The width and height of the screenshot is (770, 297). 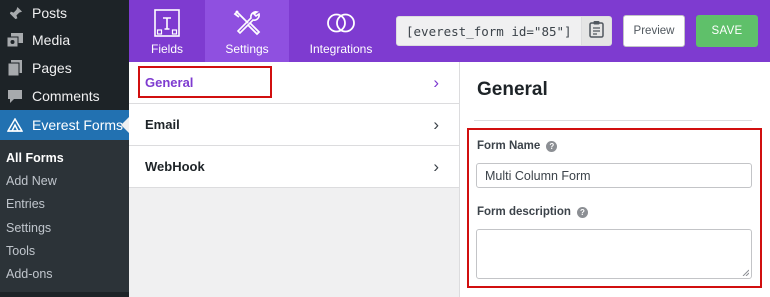 What do you see at coordinates (51, 40) in the screenshot?
I see `menu-label: Media` at bounding box center [51, 40].